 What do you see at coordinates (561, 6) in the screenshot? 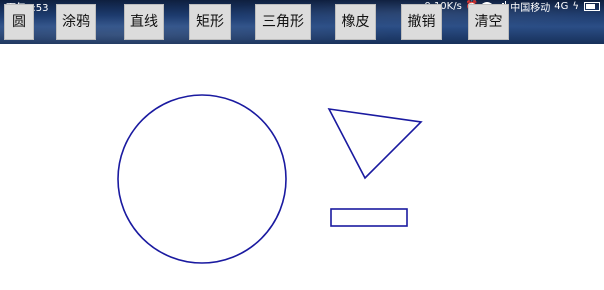
I see `network-type: 4G` at bounding box center [561, 6].